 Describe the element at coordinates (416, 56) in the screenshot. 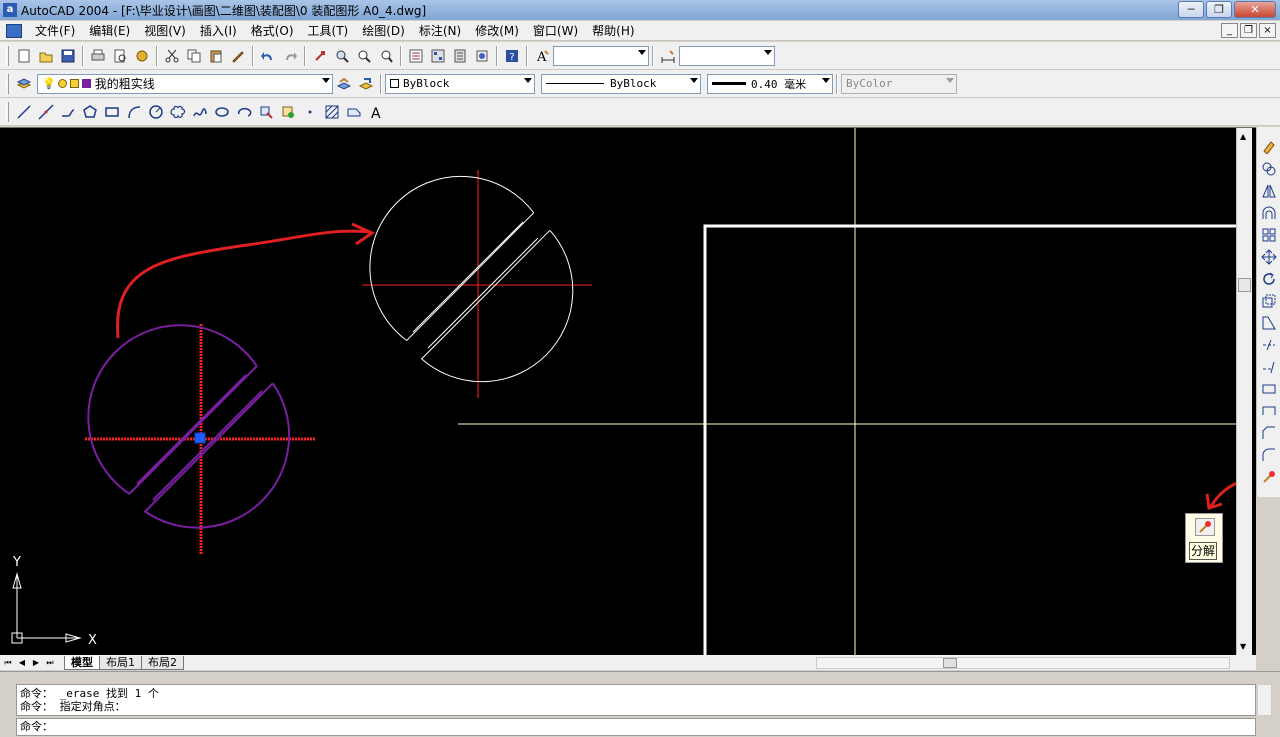

I see `properties-icon` at that location.